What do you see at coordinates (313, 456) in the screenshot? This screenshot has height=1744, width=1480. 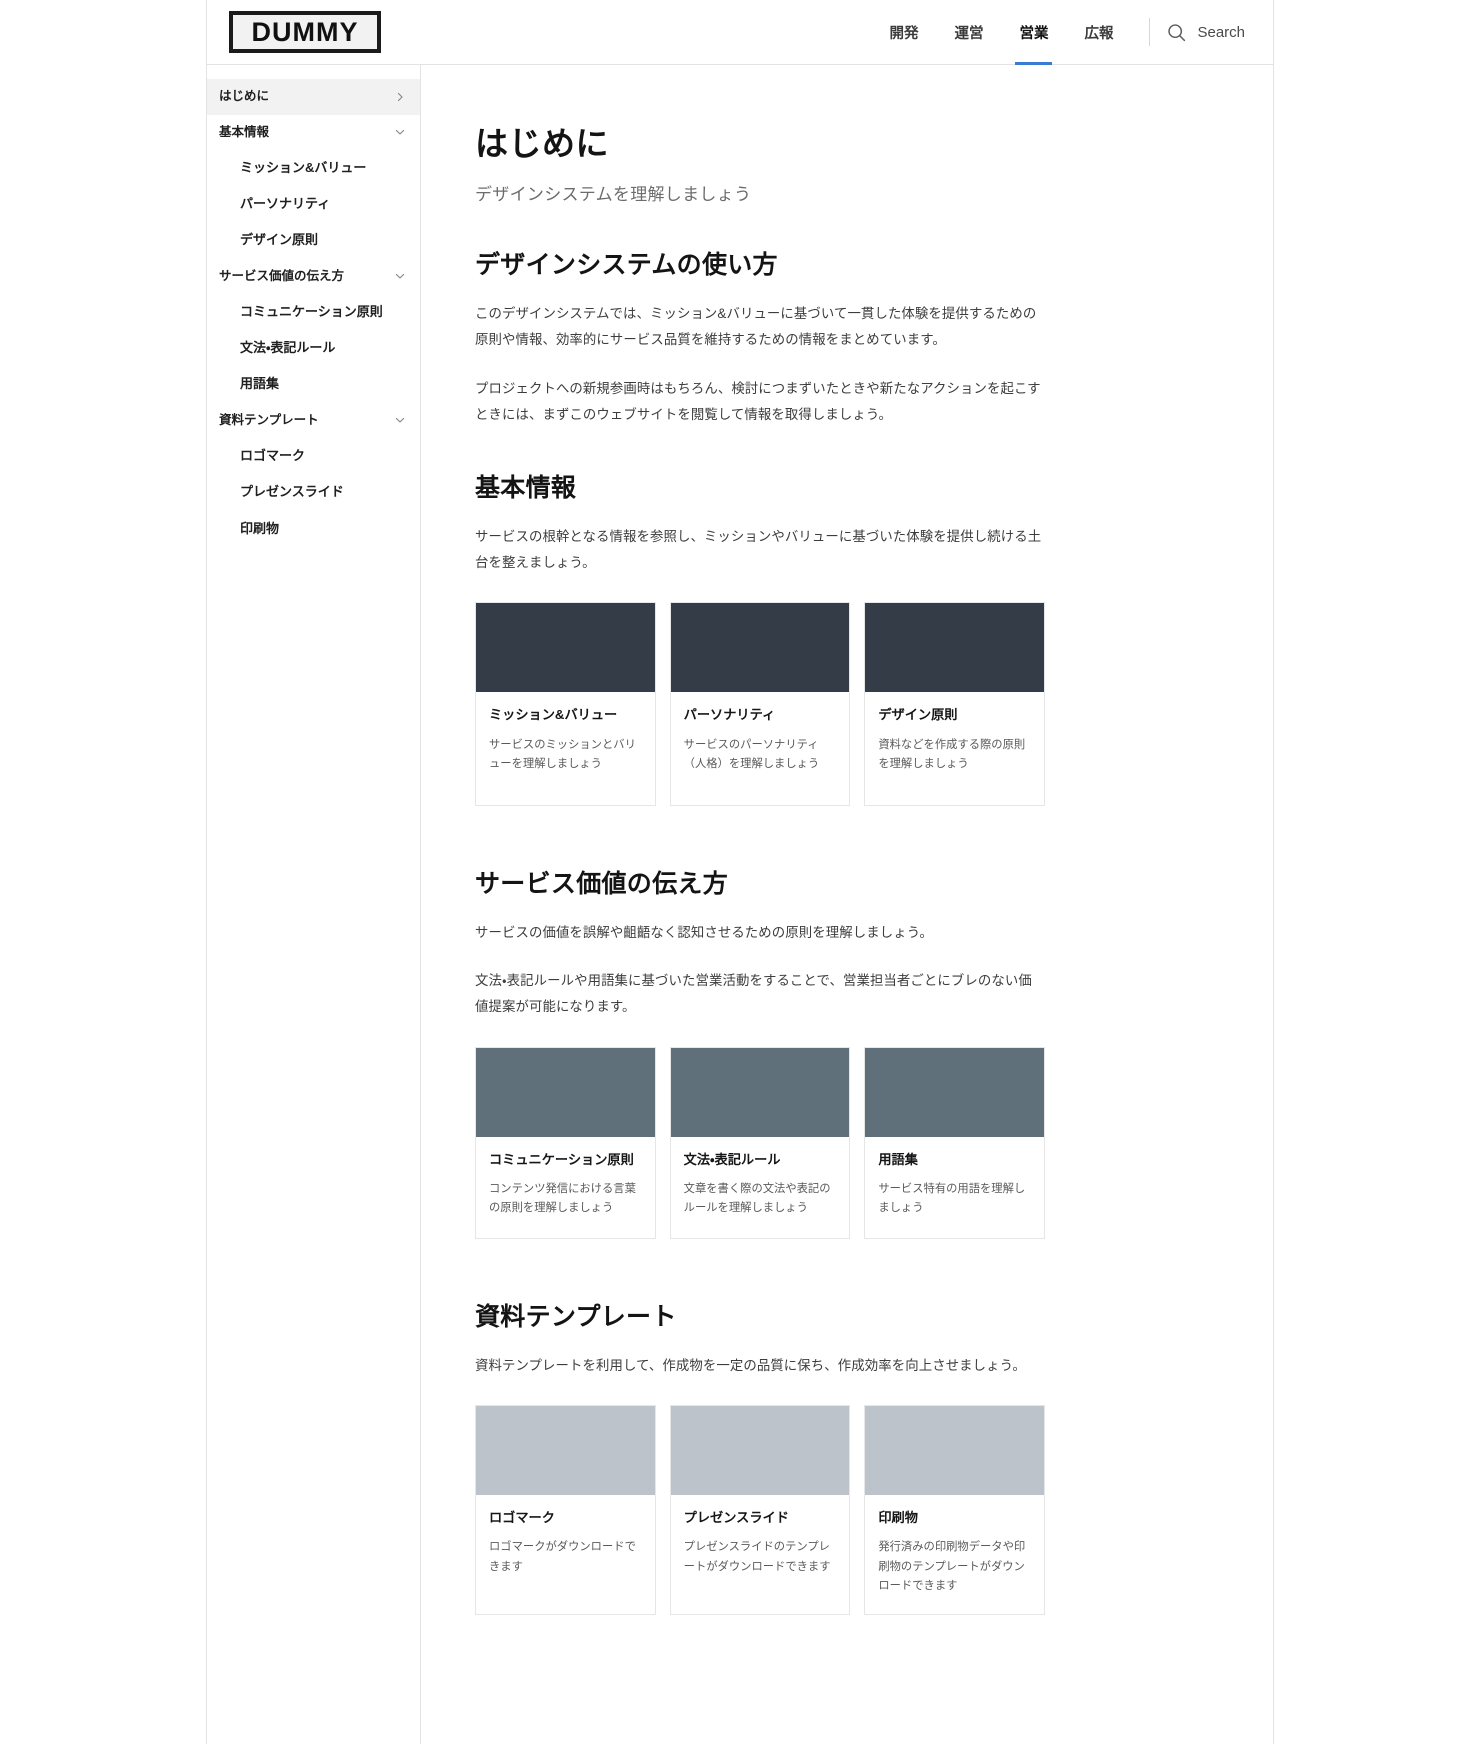 I see `sidebar-item-logo: ロゴマーク` at bounding box center [313, 456].